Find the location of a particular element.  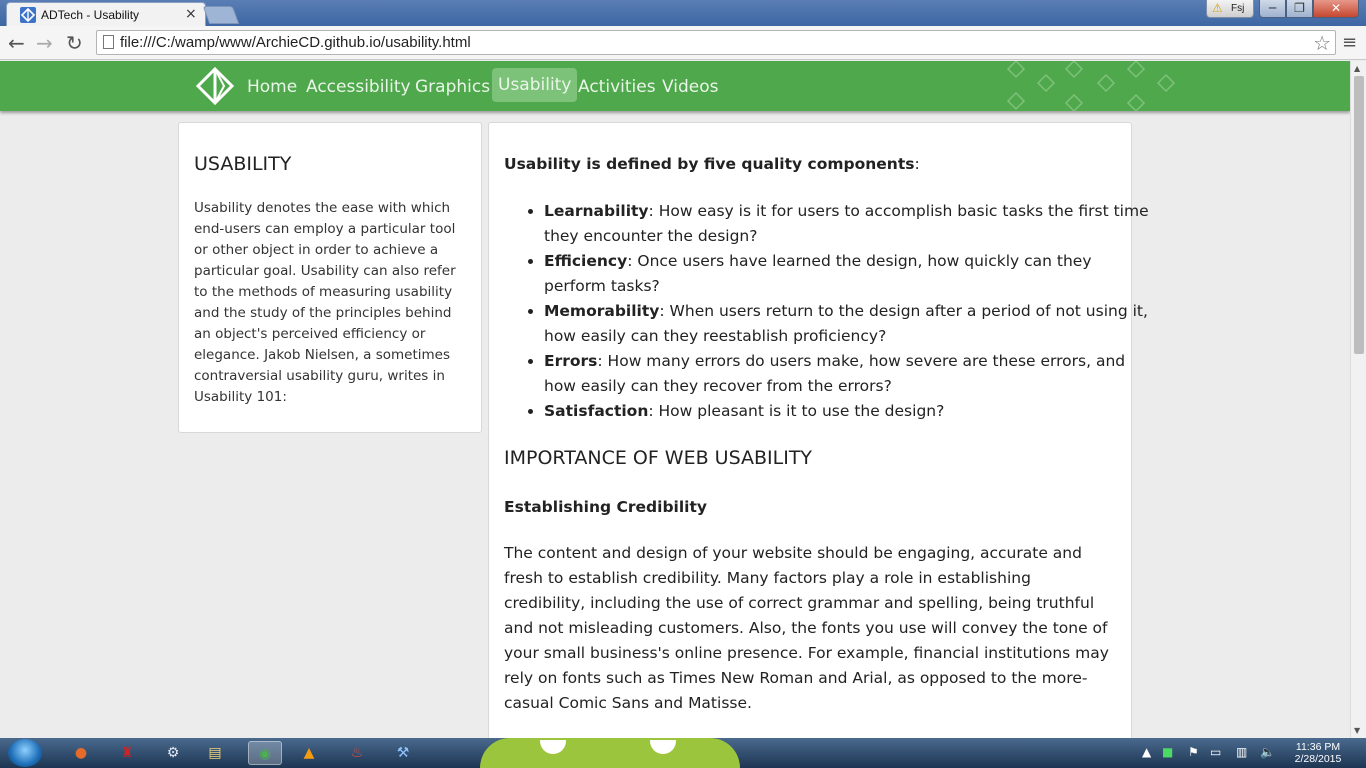

start-button is located at coordinates (25, 753).